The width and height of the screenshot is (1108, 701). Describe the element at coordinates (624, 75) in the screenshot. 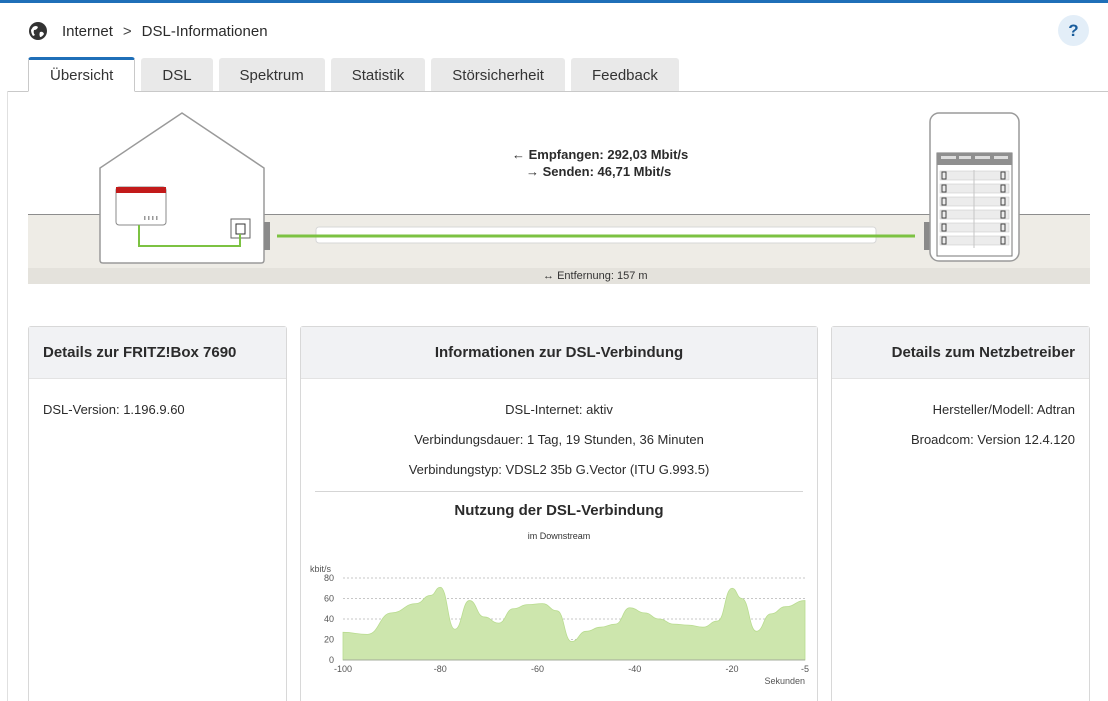

I see `tab-feedback: Feedback` at that location.